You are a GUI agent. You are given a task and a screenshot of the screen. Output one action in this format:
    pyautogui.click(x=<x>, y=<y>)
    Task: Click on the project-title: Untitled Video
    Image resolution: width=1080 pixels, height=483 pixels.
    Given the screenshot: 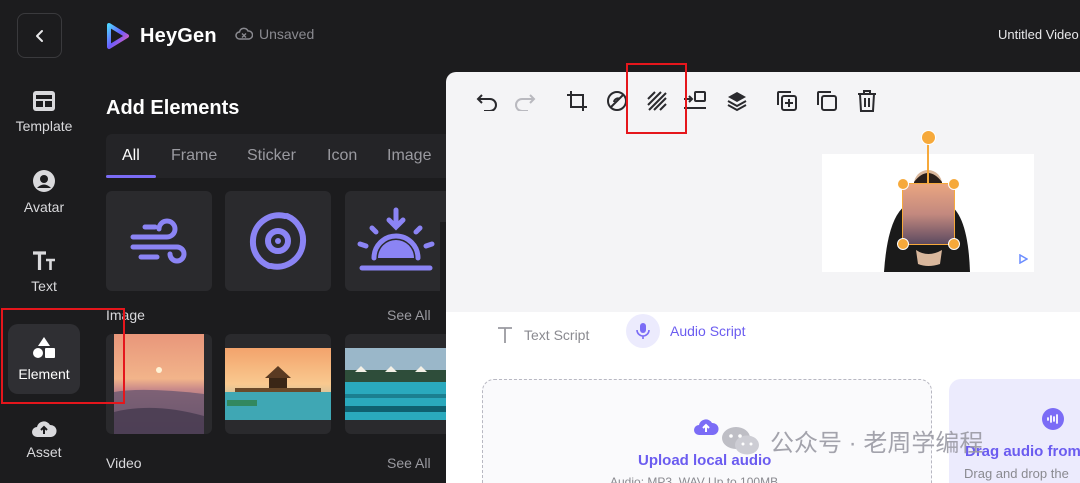 What is the action you would take?
    pyautogui.click(x=1038, y=34)
    